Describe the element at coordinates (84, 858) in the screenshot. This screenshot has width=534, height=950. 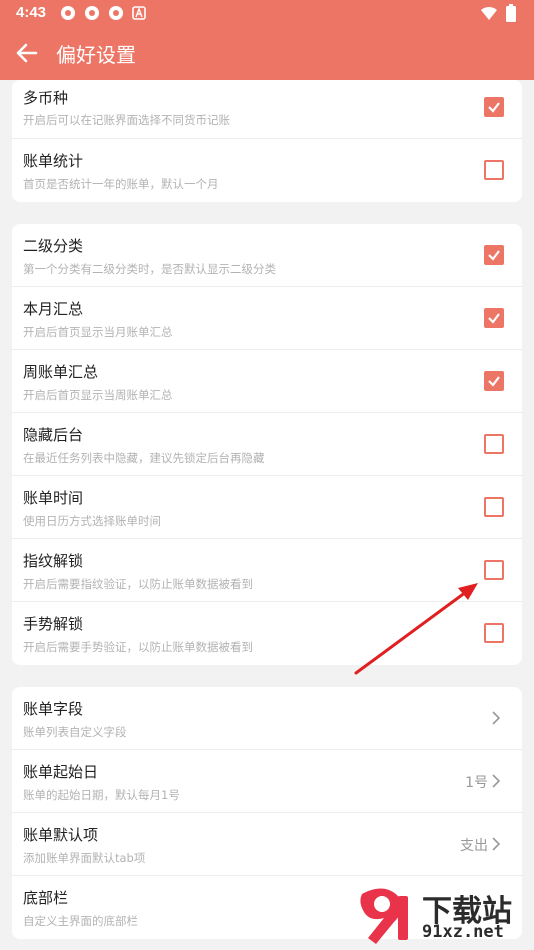
I see `setting-subtitle: 添加账单界面默认tab项` at that location.